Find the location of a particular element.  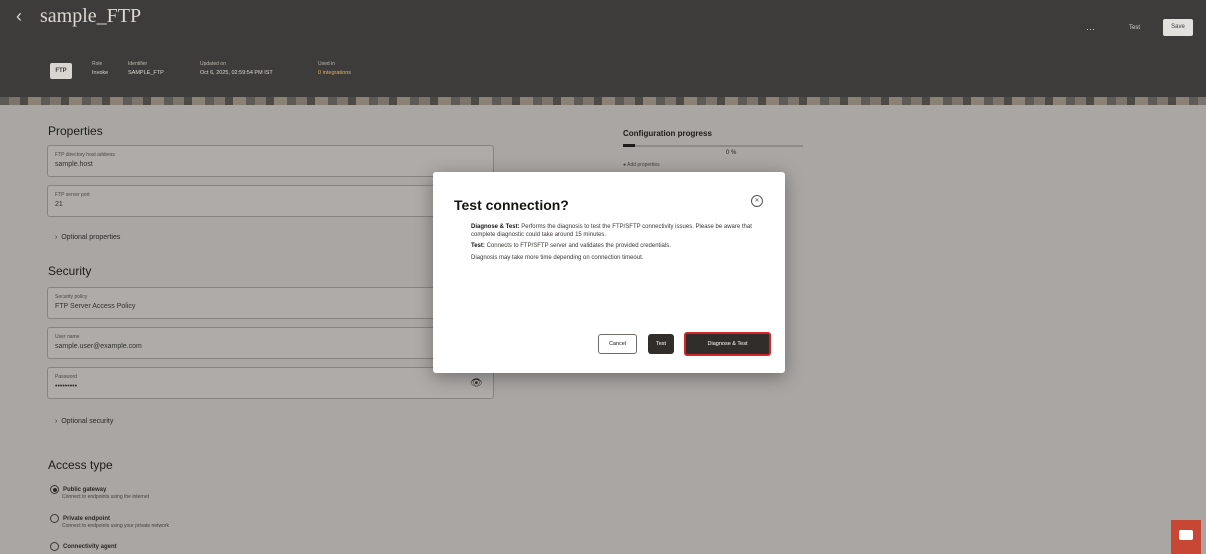

show-password-eye-icon: 👁 is located at coordinates (476, 383).